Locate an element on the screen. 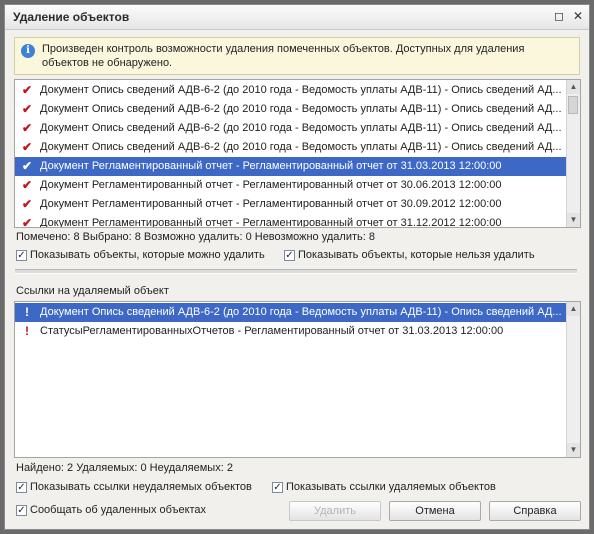 The height and width of the screenshot is (534, 594). maximize-button: ◻ is located at coordinates (559, 16).